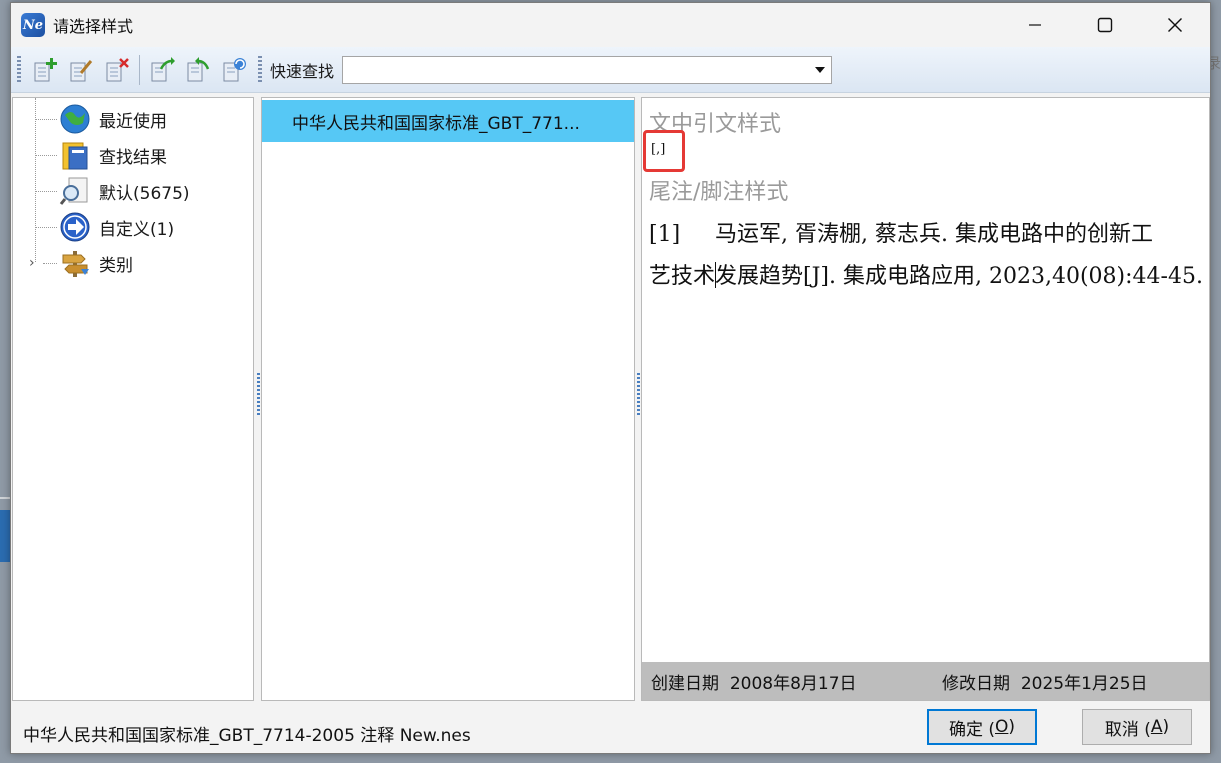 The width and height of the screenshot is (1221, 763). I want to click on tree-item-custom: 自定义(1), so click(133, 227).